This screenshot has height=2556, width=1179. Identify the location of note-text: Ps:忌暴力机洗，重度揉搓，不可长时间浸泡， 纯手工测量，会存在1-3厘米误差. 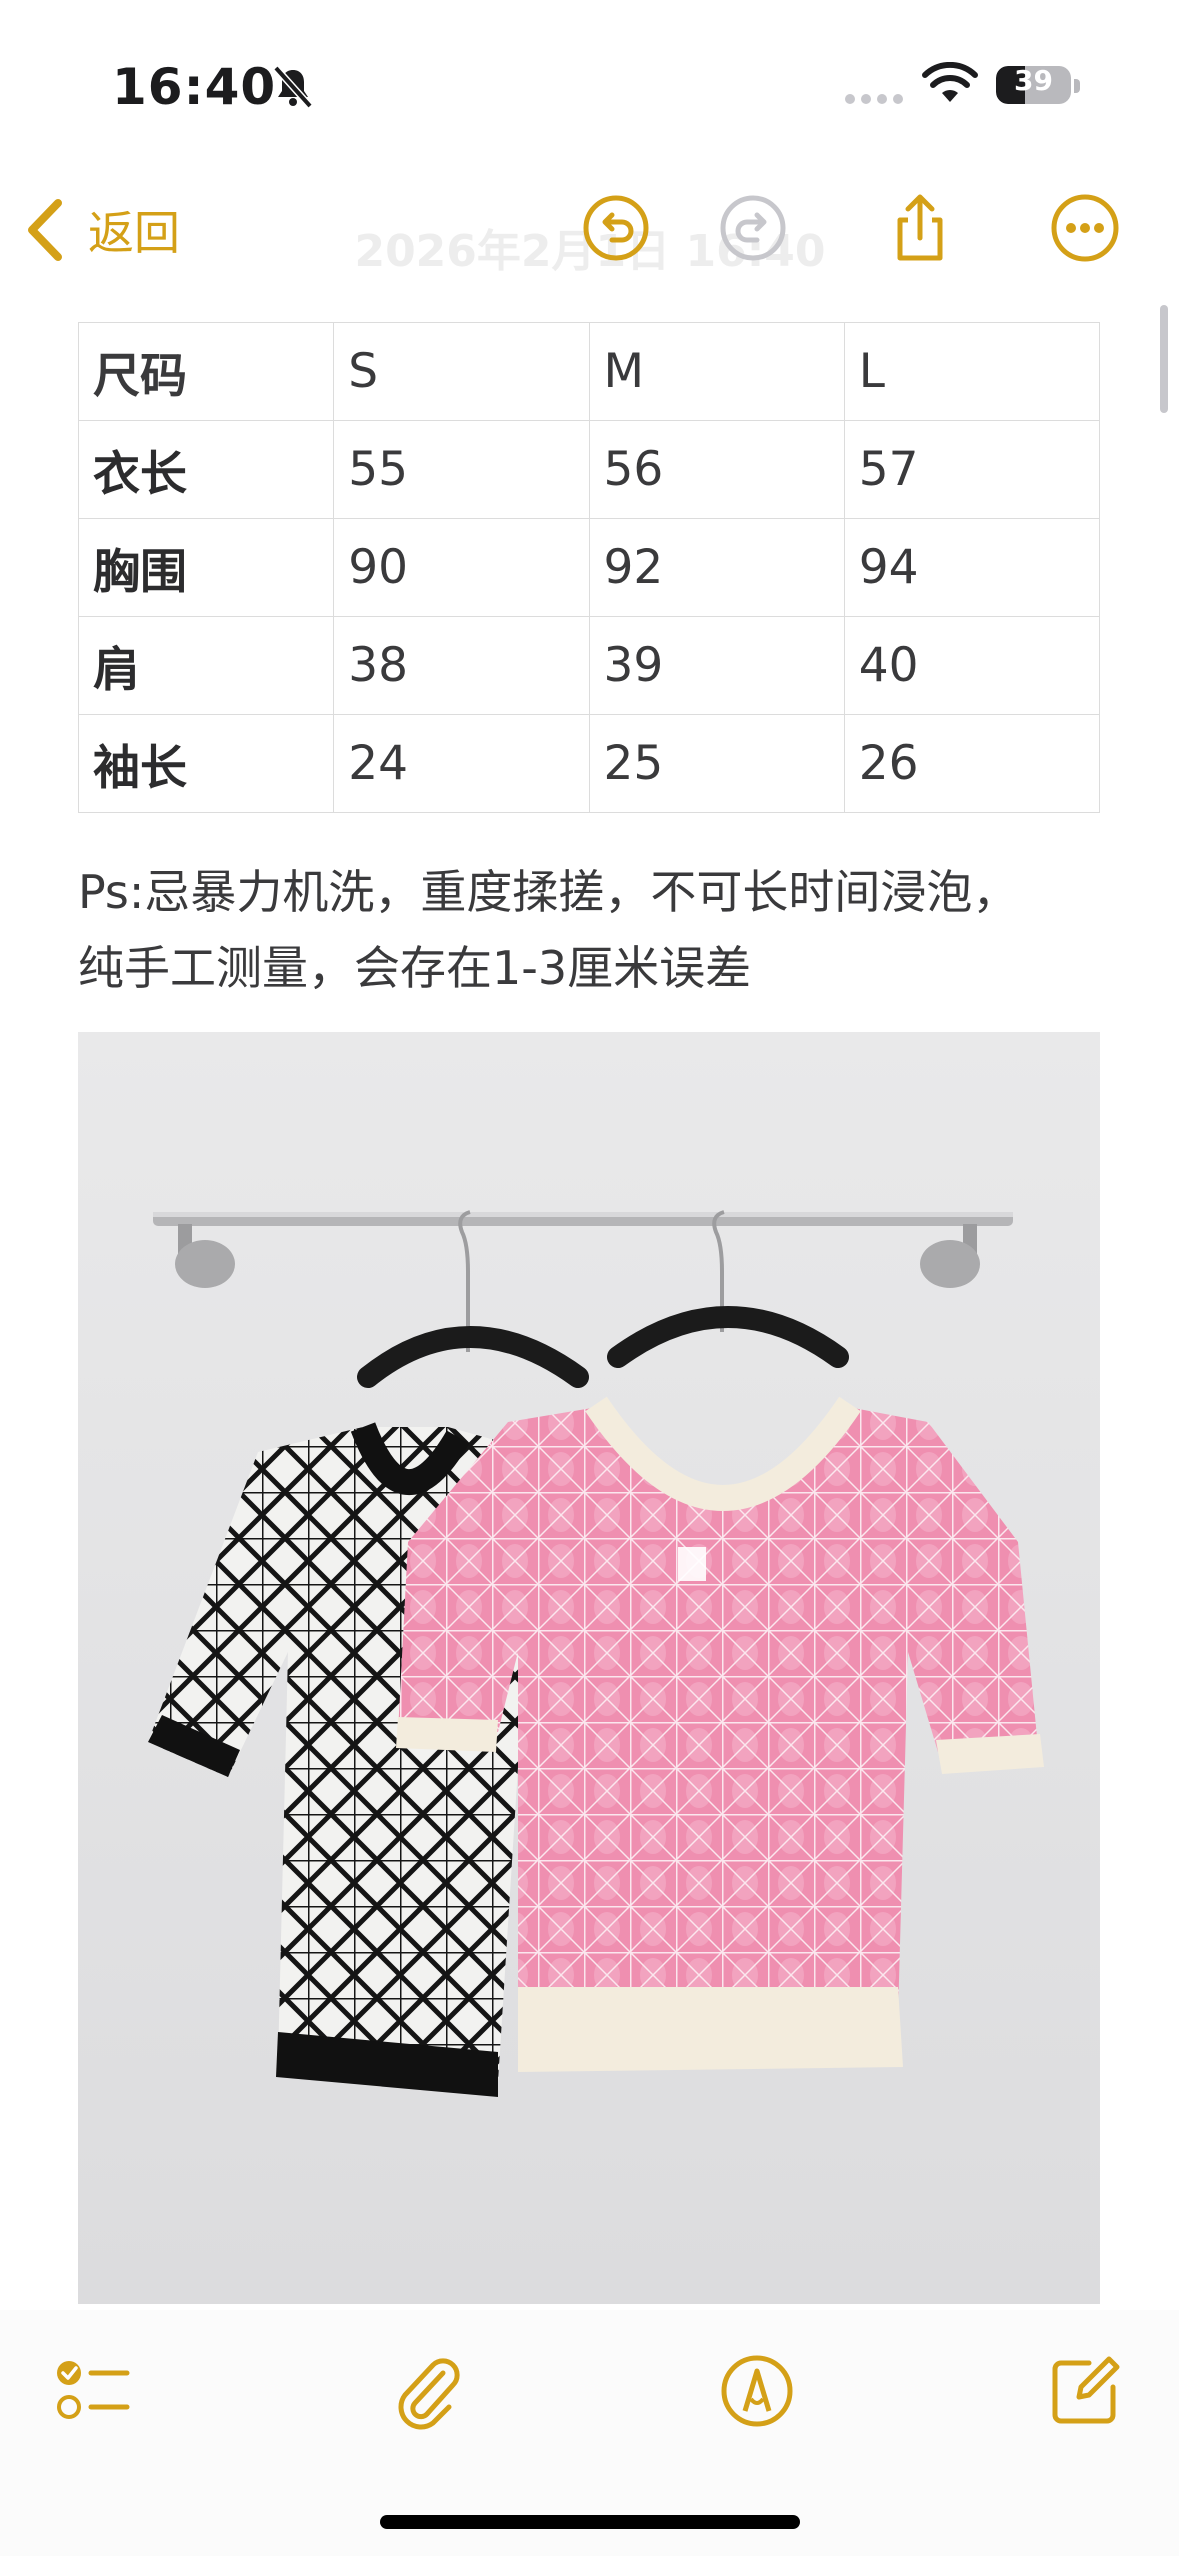
(598, 930).